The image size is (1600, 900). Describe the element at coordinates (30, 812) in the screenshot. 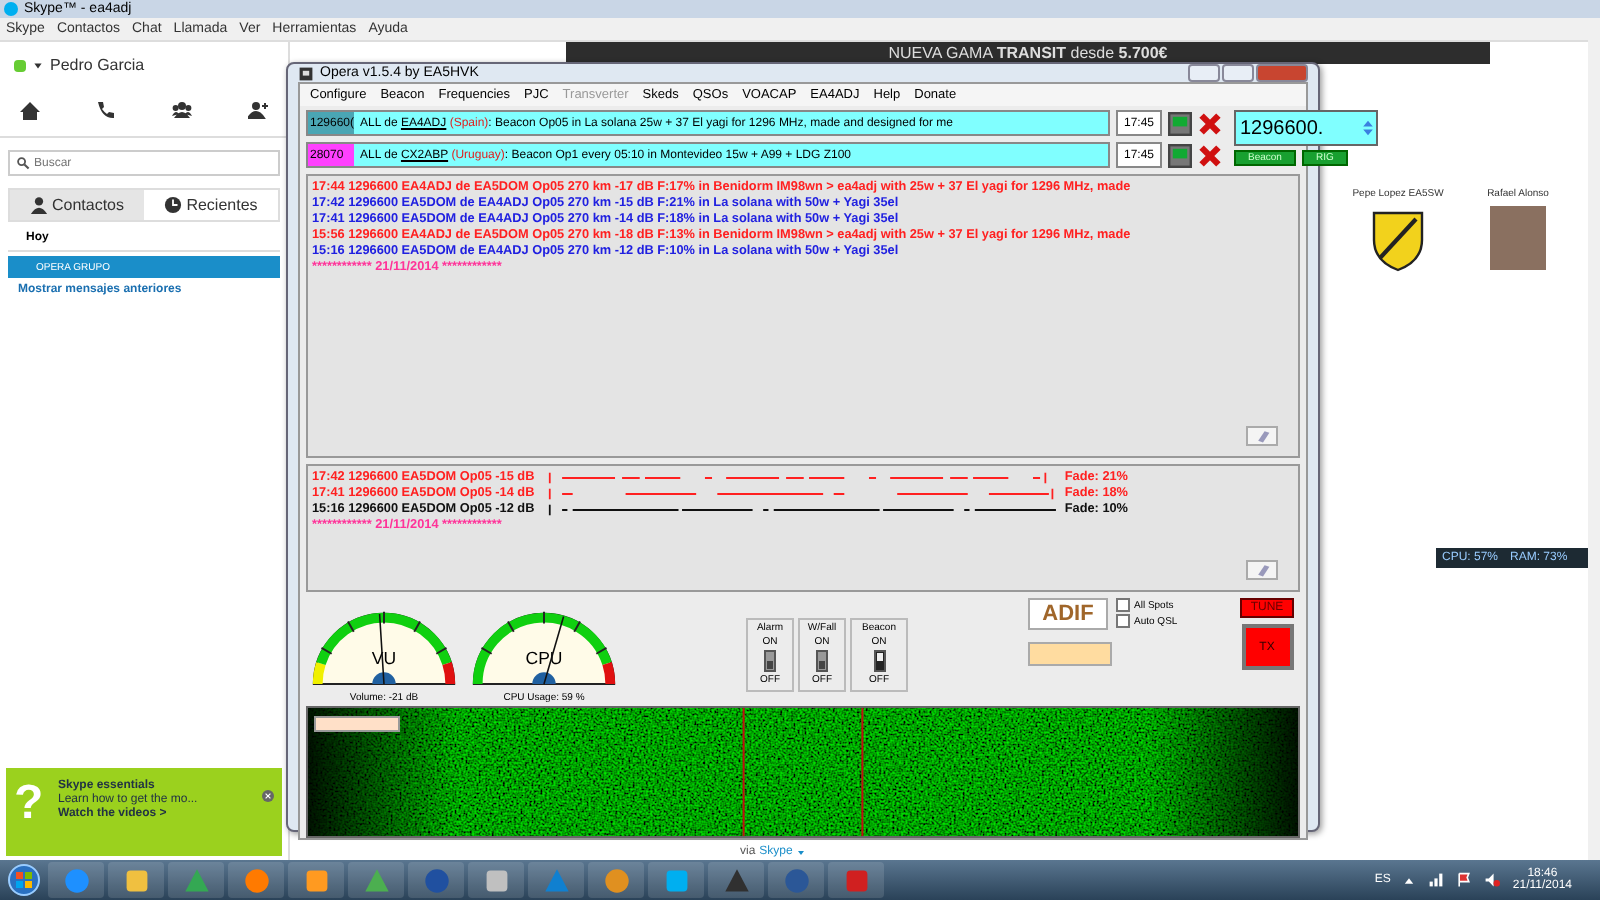

I see `question-mark-icon: ?` at that location.